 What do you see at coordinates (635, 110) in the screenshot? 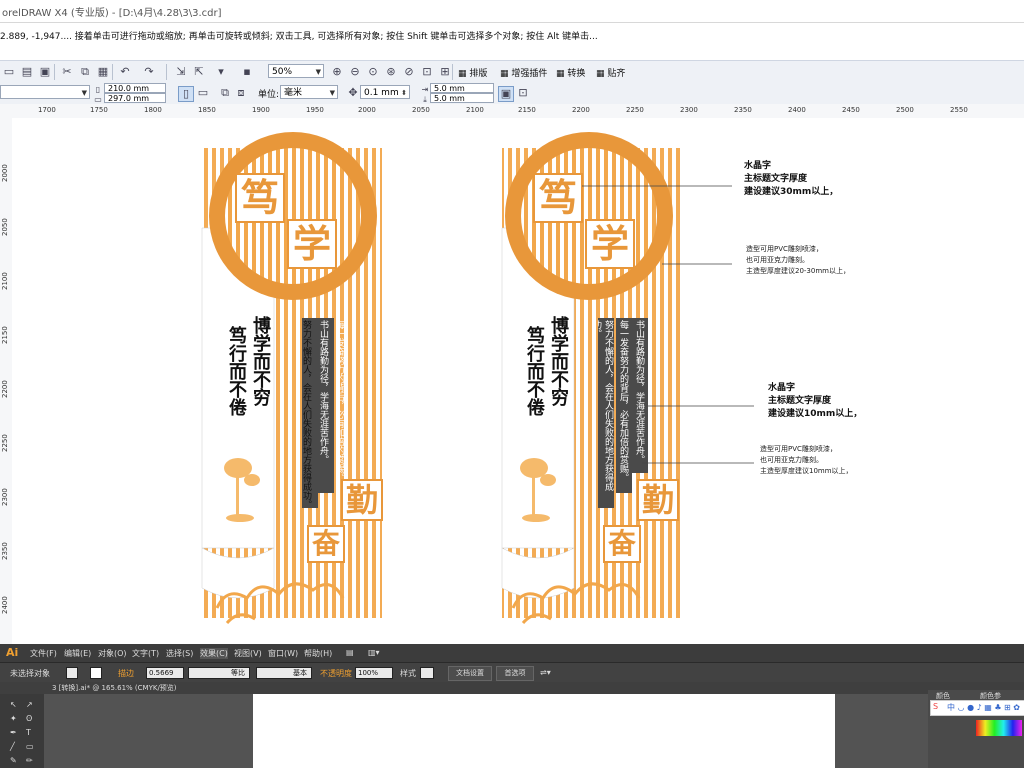
I see `ruler-tick-label: 2250` at bounding box center [635, 110].